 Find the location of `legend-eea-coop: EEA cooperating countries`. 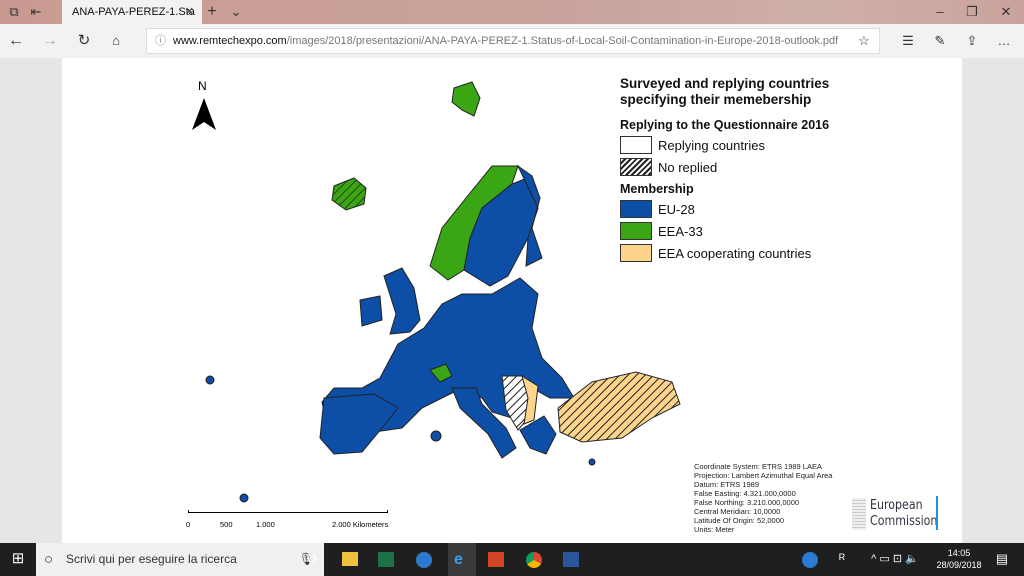

legend-eea-coop: EEA cooperating countries is located at coordinates (735, 253).